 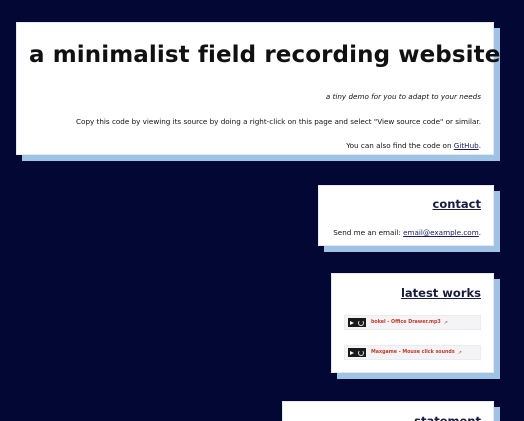 What do you see at coordinates (388, 411) in the screenshot?
I see `statement-card: statement` at bounding box center [388, 411].